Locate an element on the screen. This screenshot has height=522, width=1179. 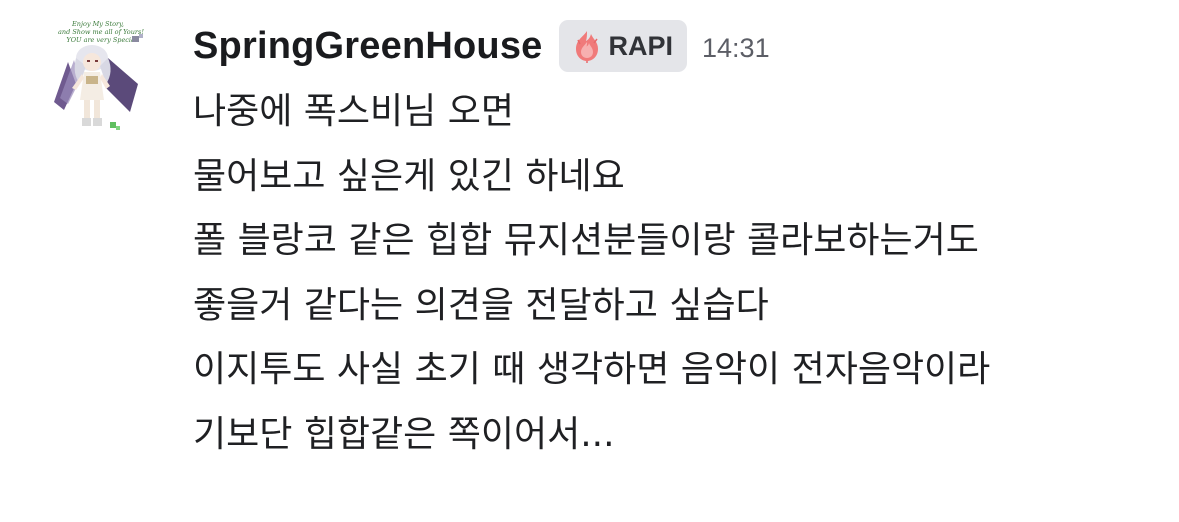
server-tag-label: RAPI is located at coordinates (641, 45).